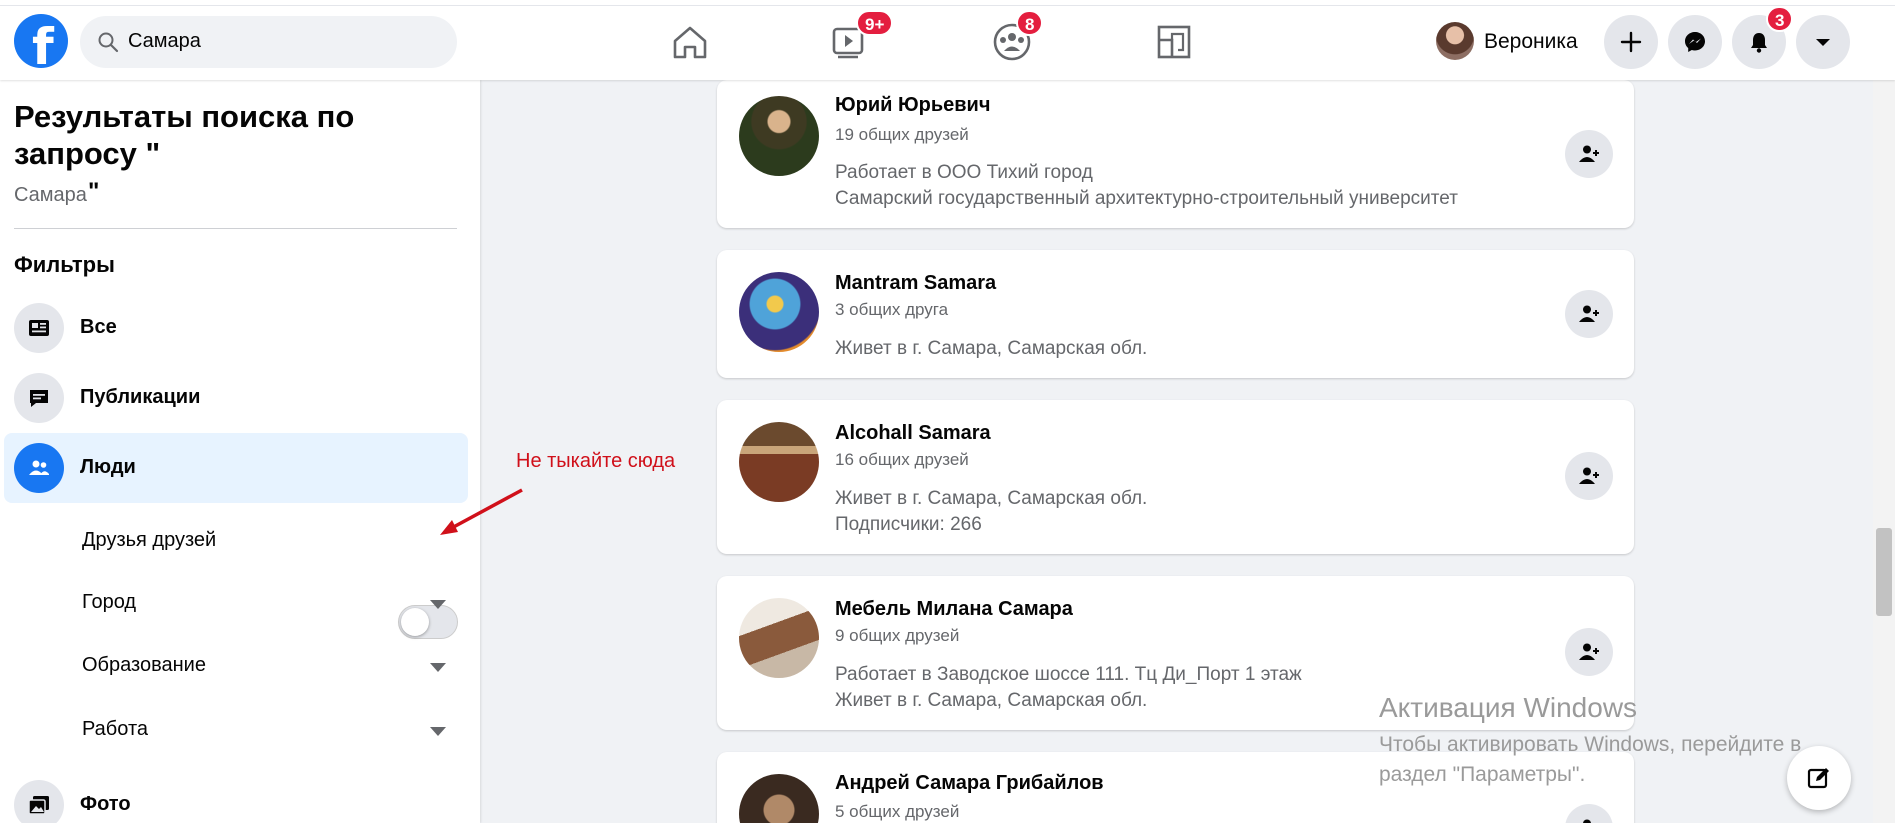  I want to click on bell-icon, so click(1759, 43).